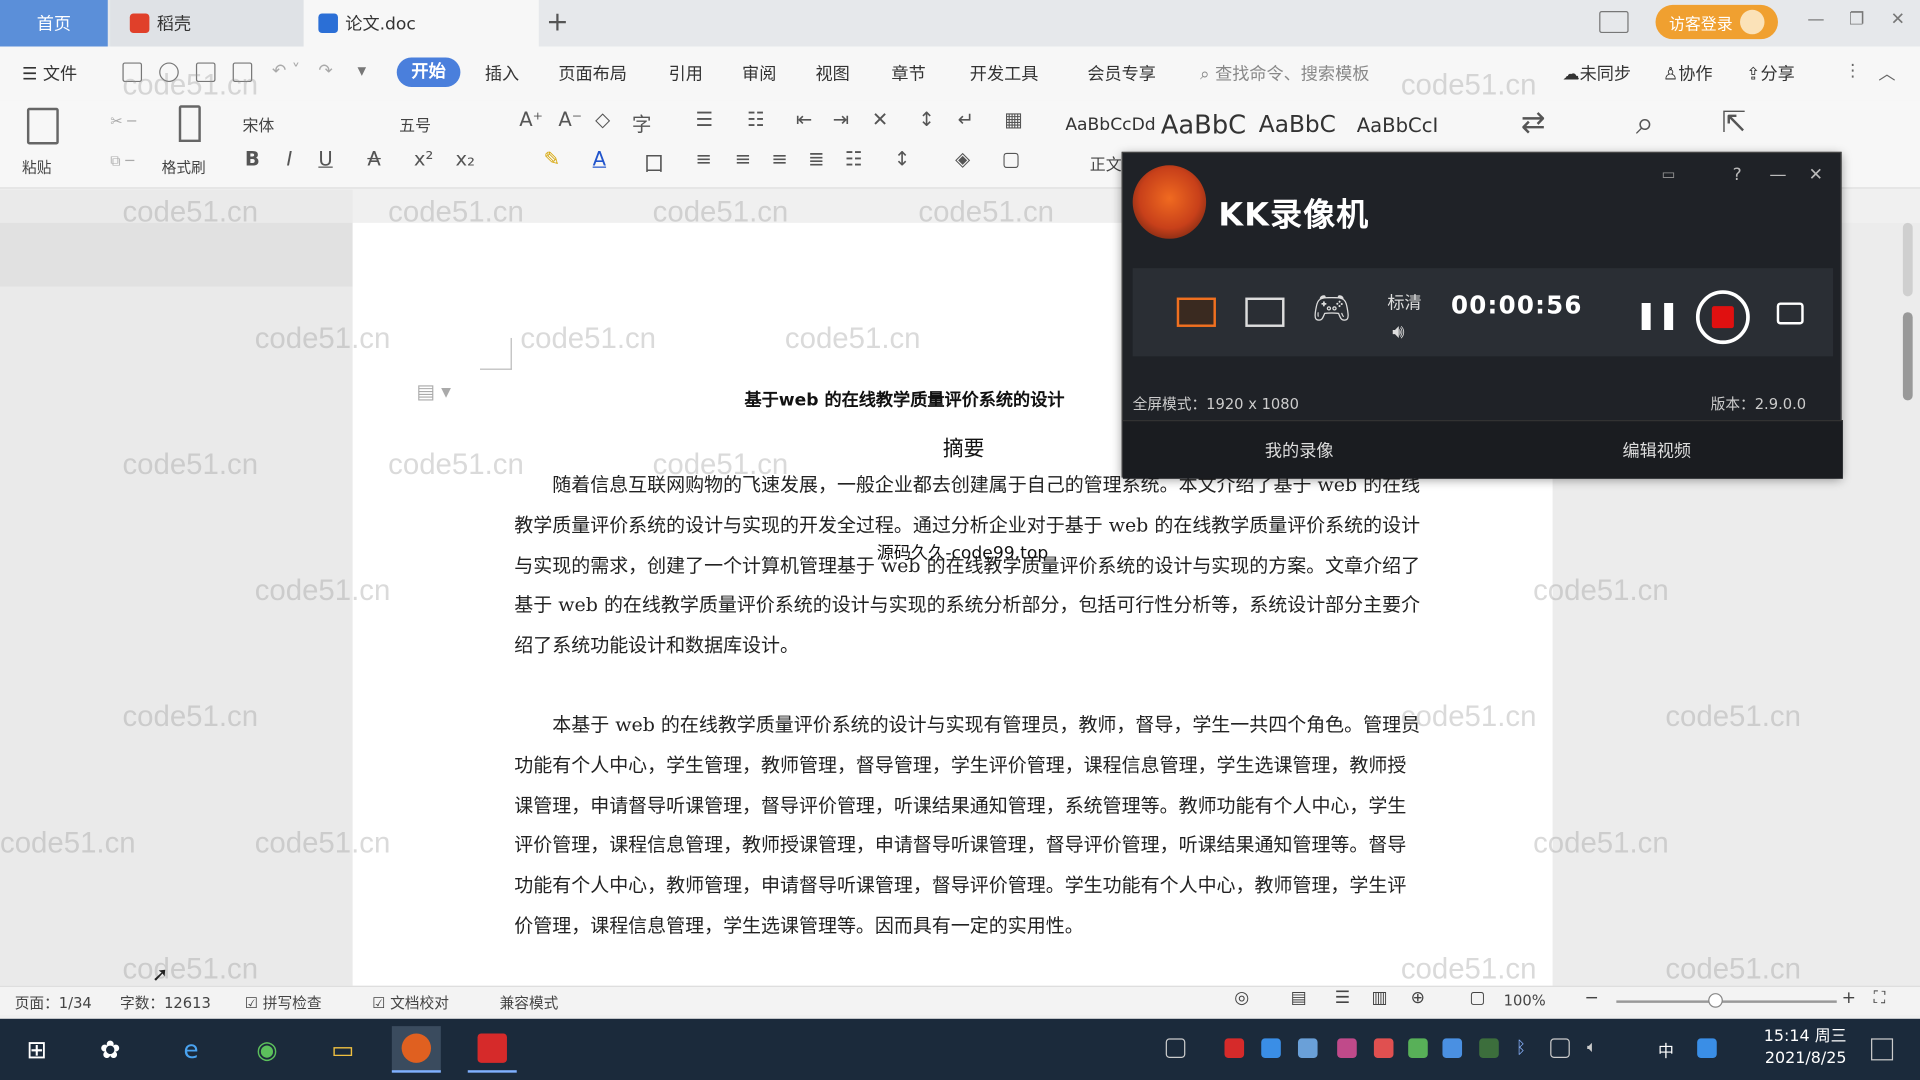 This screenshot has width=1920, height=1080. What do you see at coordinates (1798, 1048) in the screenshot?
I see `system-clock: 15:14 周三 2021/8/25` at bounding box center [1798, 1048].